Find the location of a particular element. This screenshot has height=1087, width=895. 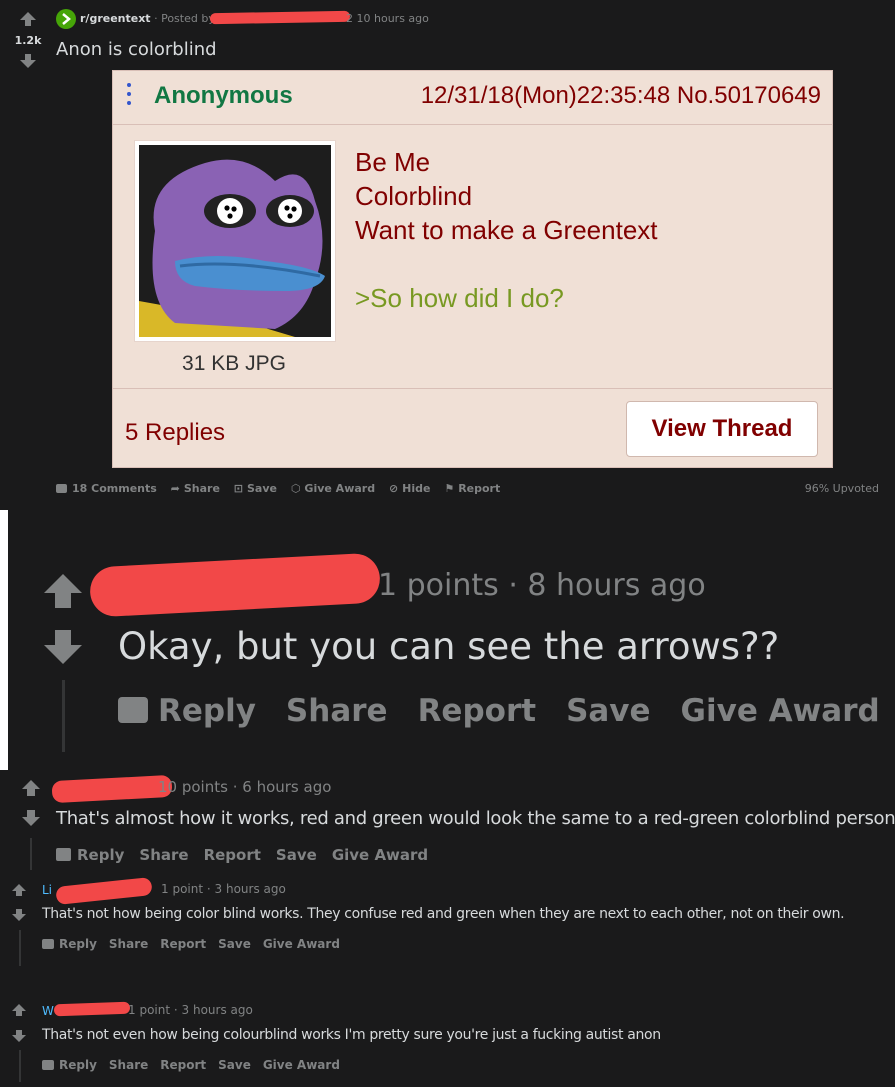

share-button: ➦ Share is located at coordinates (195, 488).